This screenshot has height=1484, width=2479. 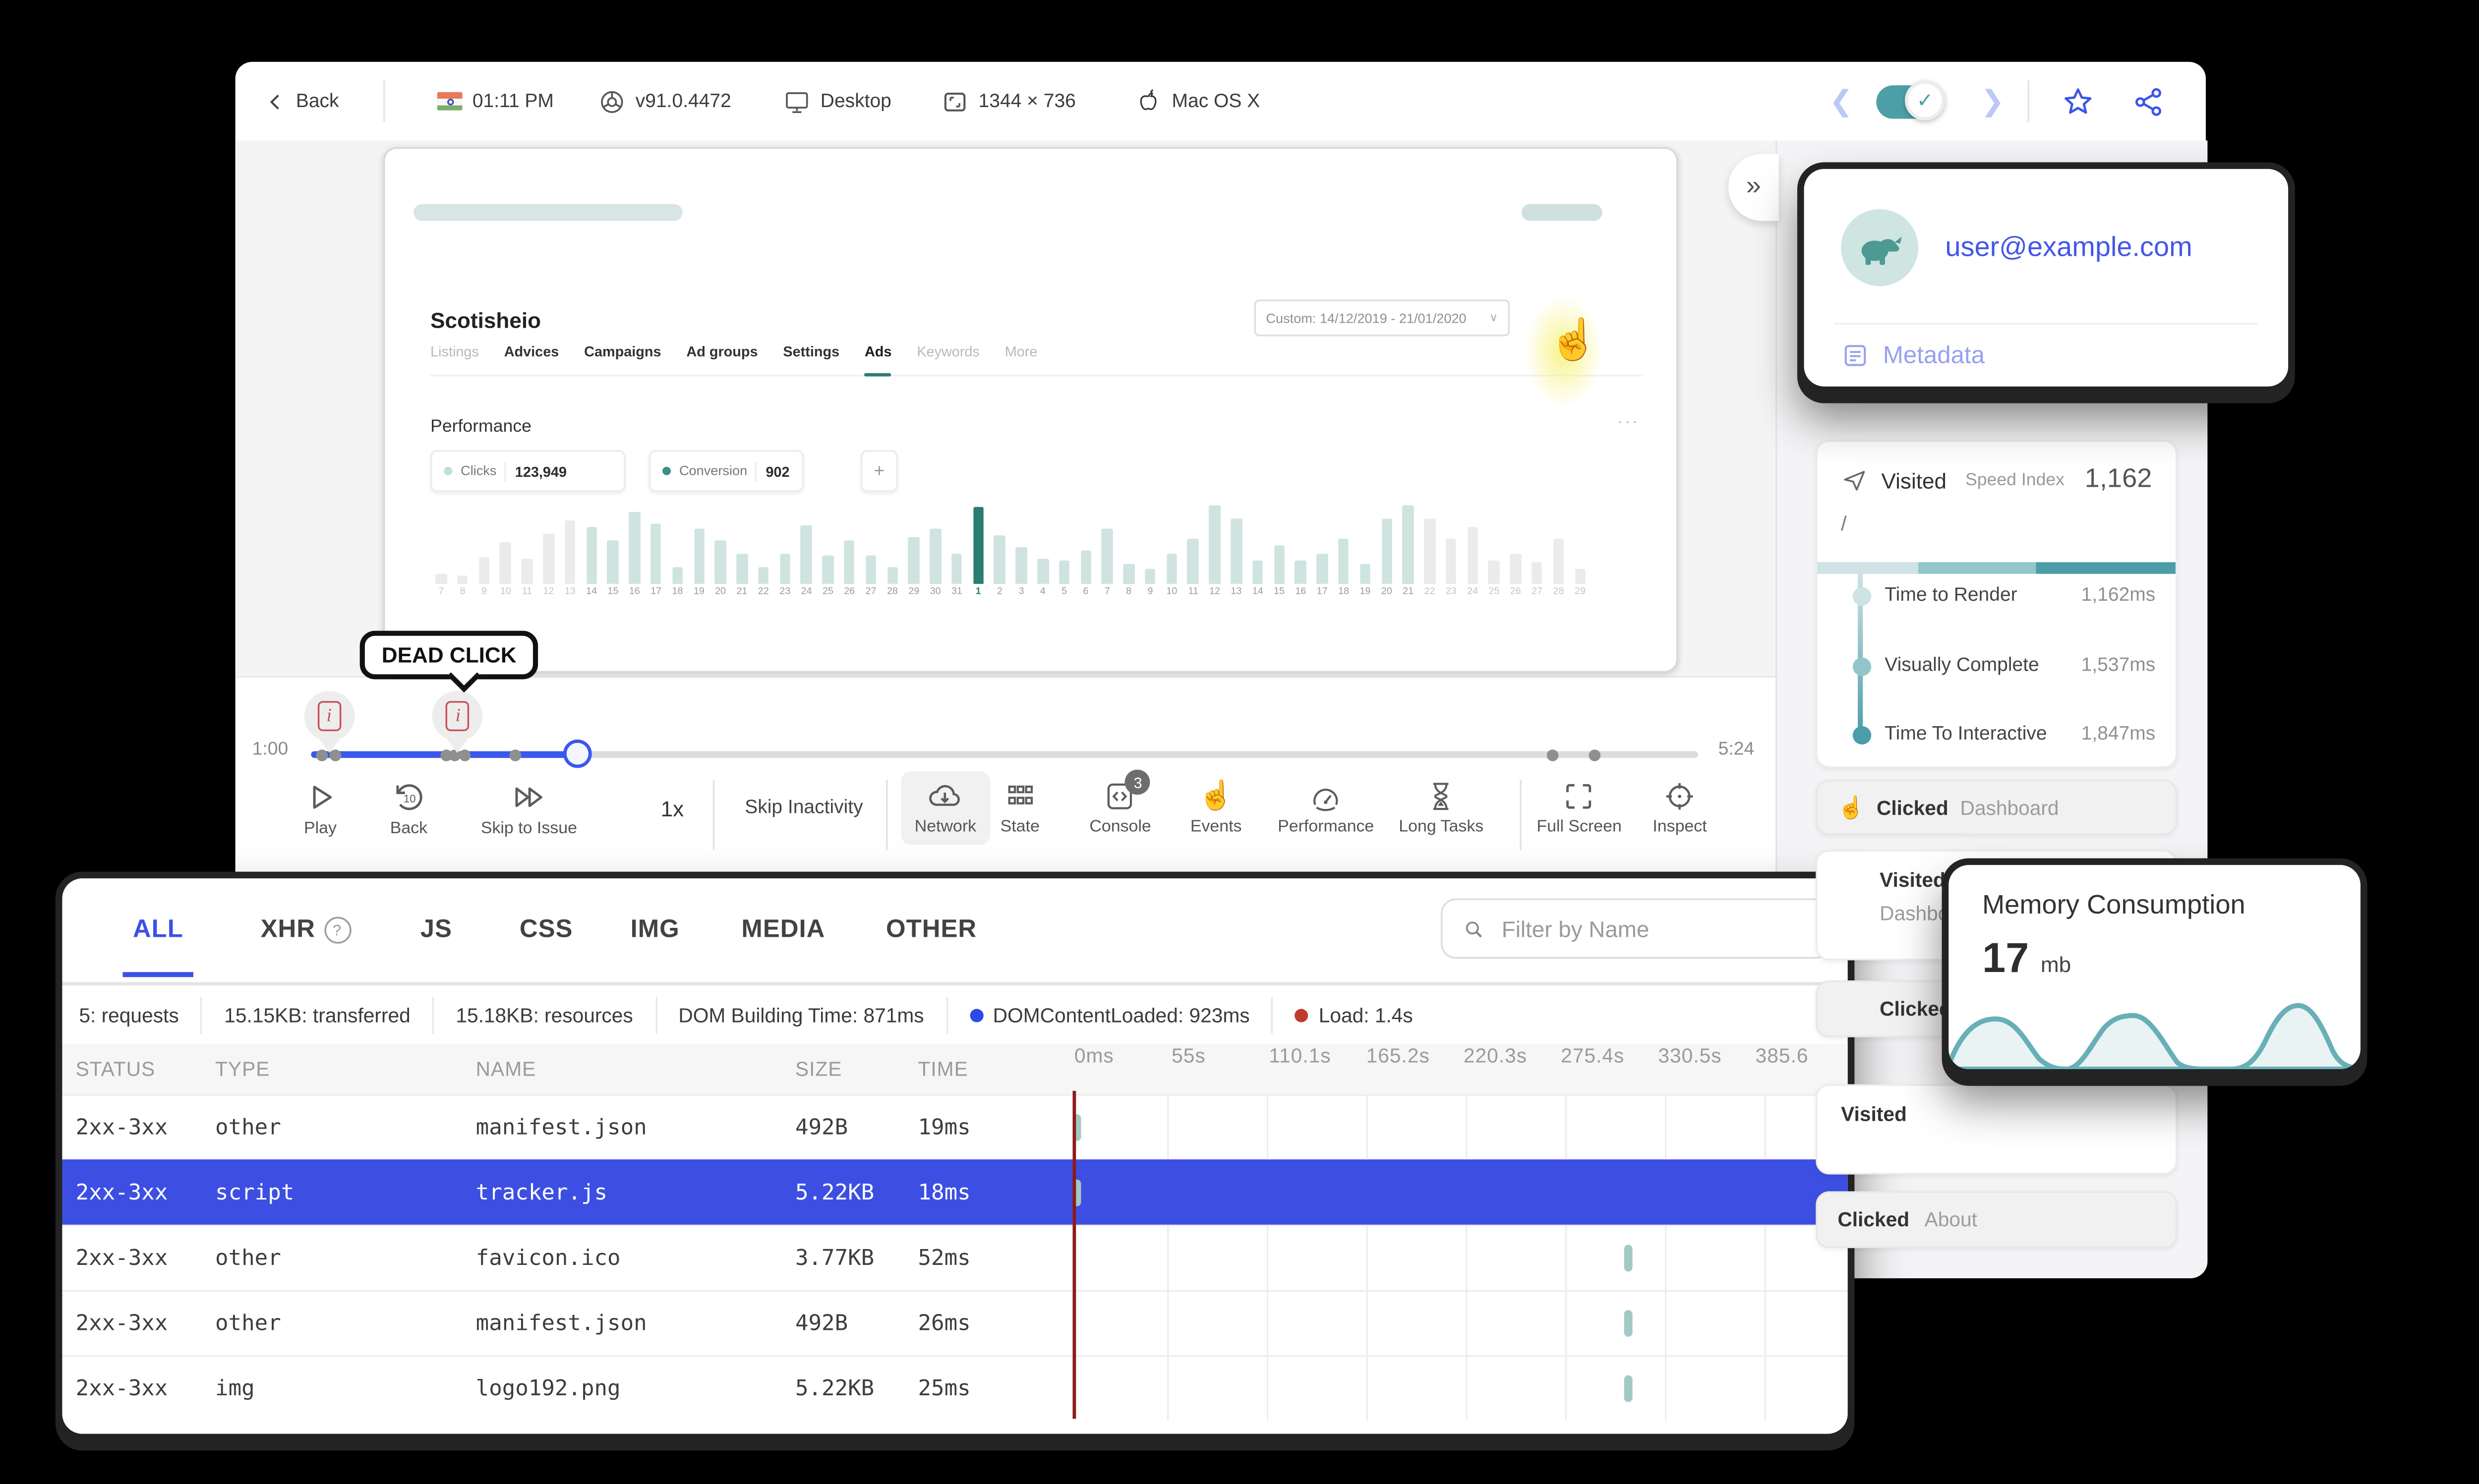 I want to click on speed-index-value: 1,162, so click(x=2118, y=479).